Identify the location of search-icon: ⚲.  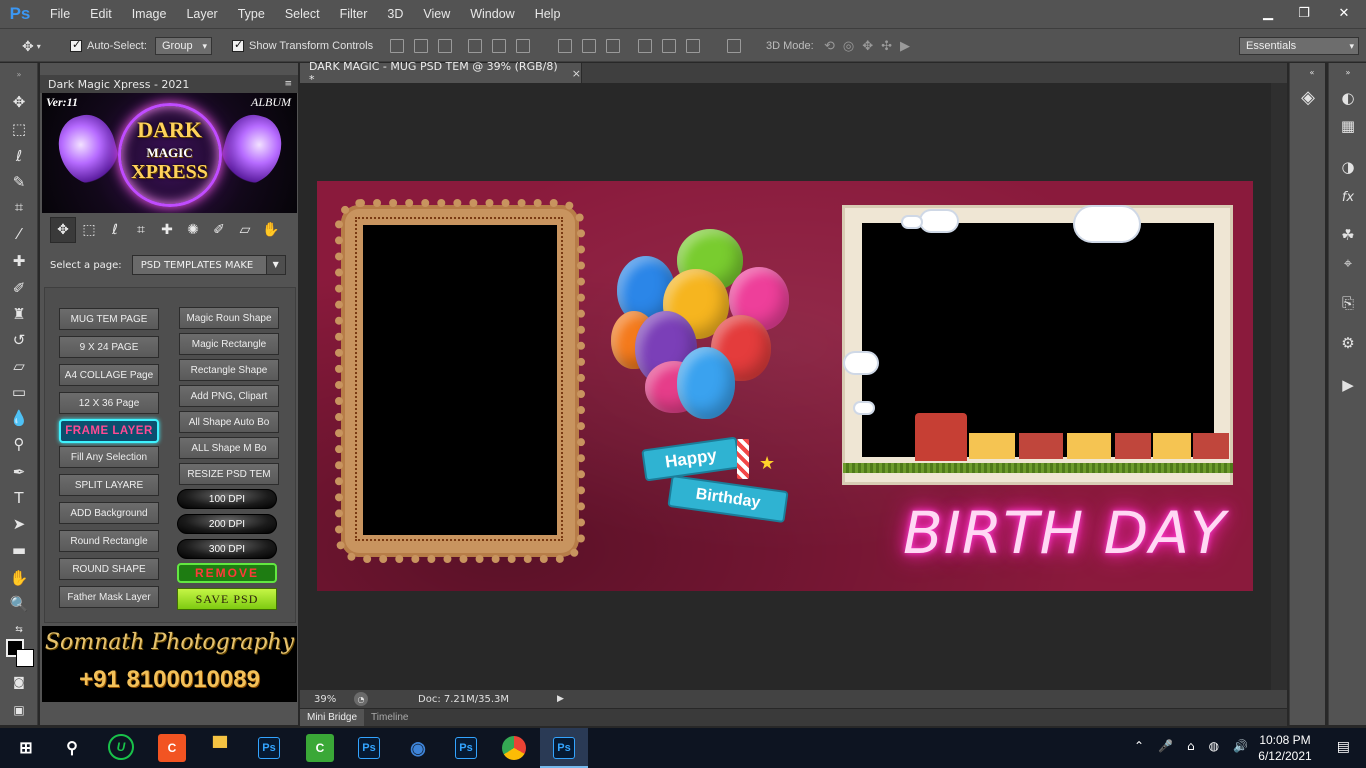
(72, 748).